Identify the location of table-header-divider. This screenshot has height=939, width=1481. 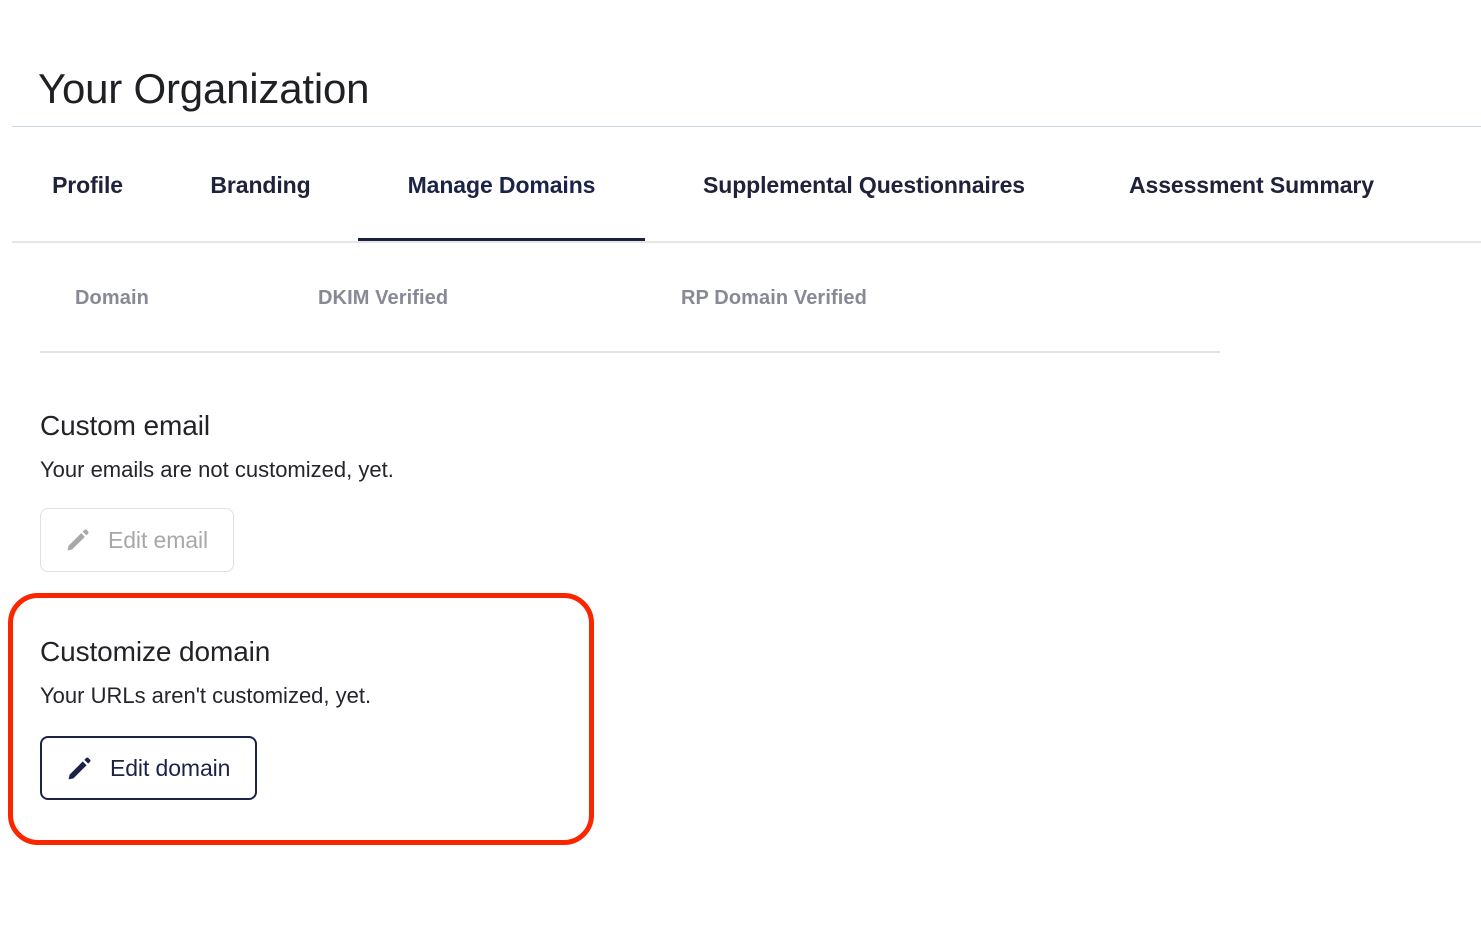
(630, 352).